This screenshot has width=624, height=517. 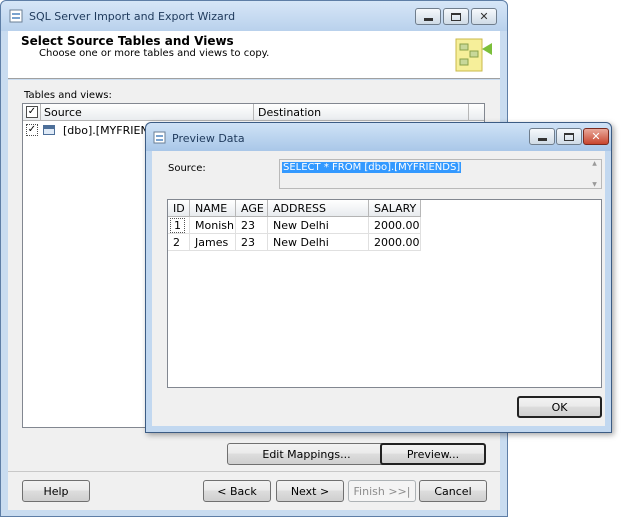 What do you see at coordinates (594, 174) in the screenshot?
I see `query-scrollbar: ▲ ▼` at bounding box center [594, 174].